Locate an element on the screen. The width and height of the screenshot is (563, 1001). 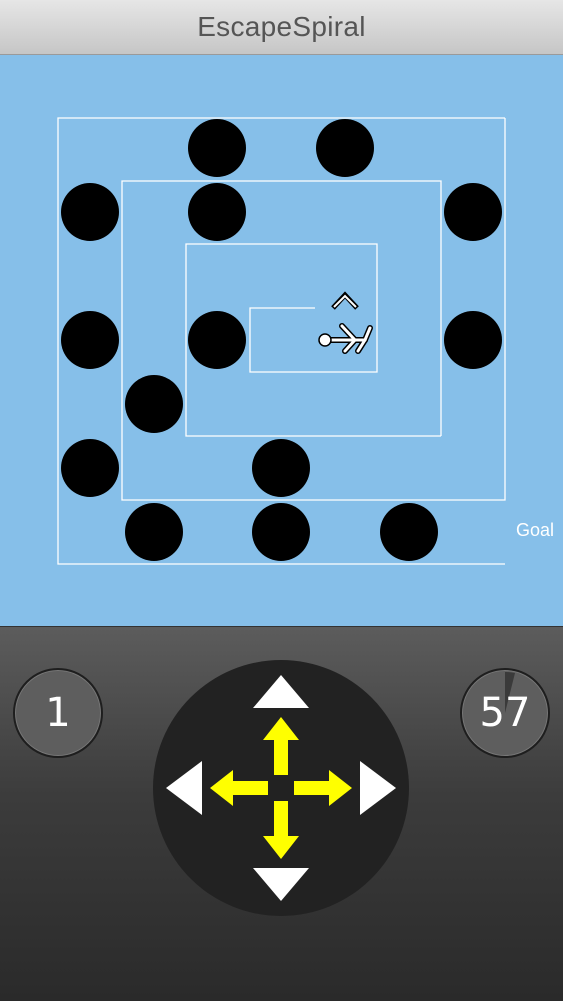
timer-value: 57 is located at coordinates (505, 713).